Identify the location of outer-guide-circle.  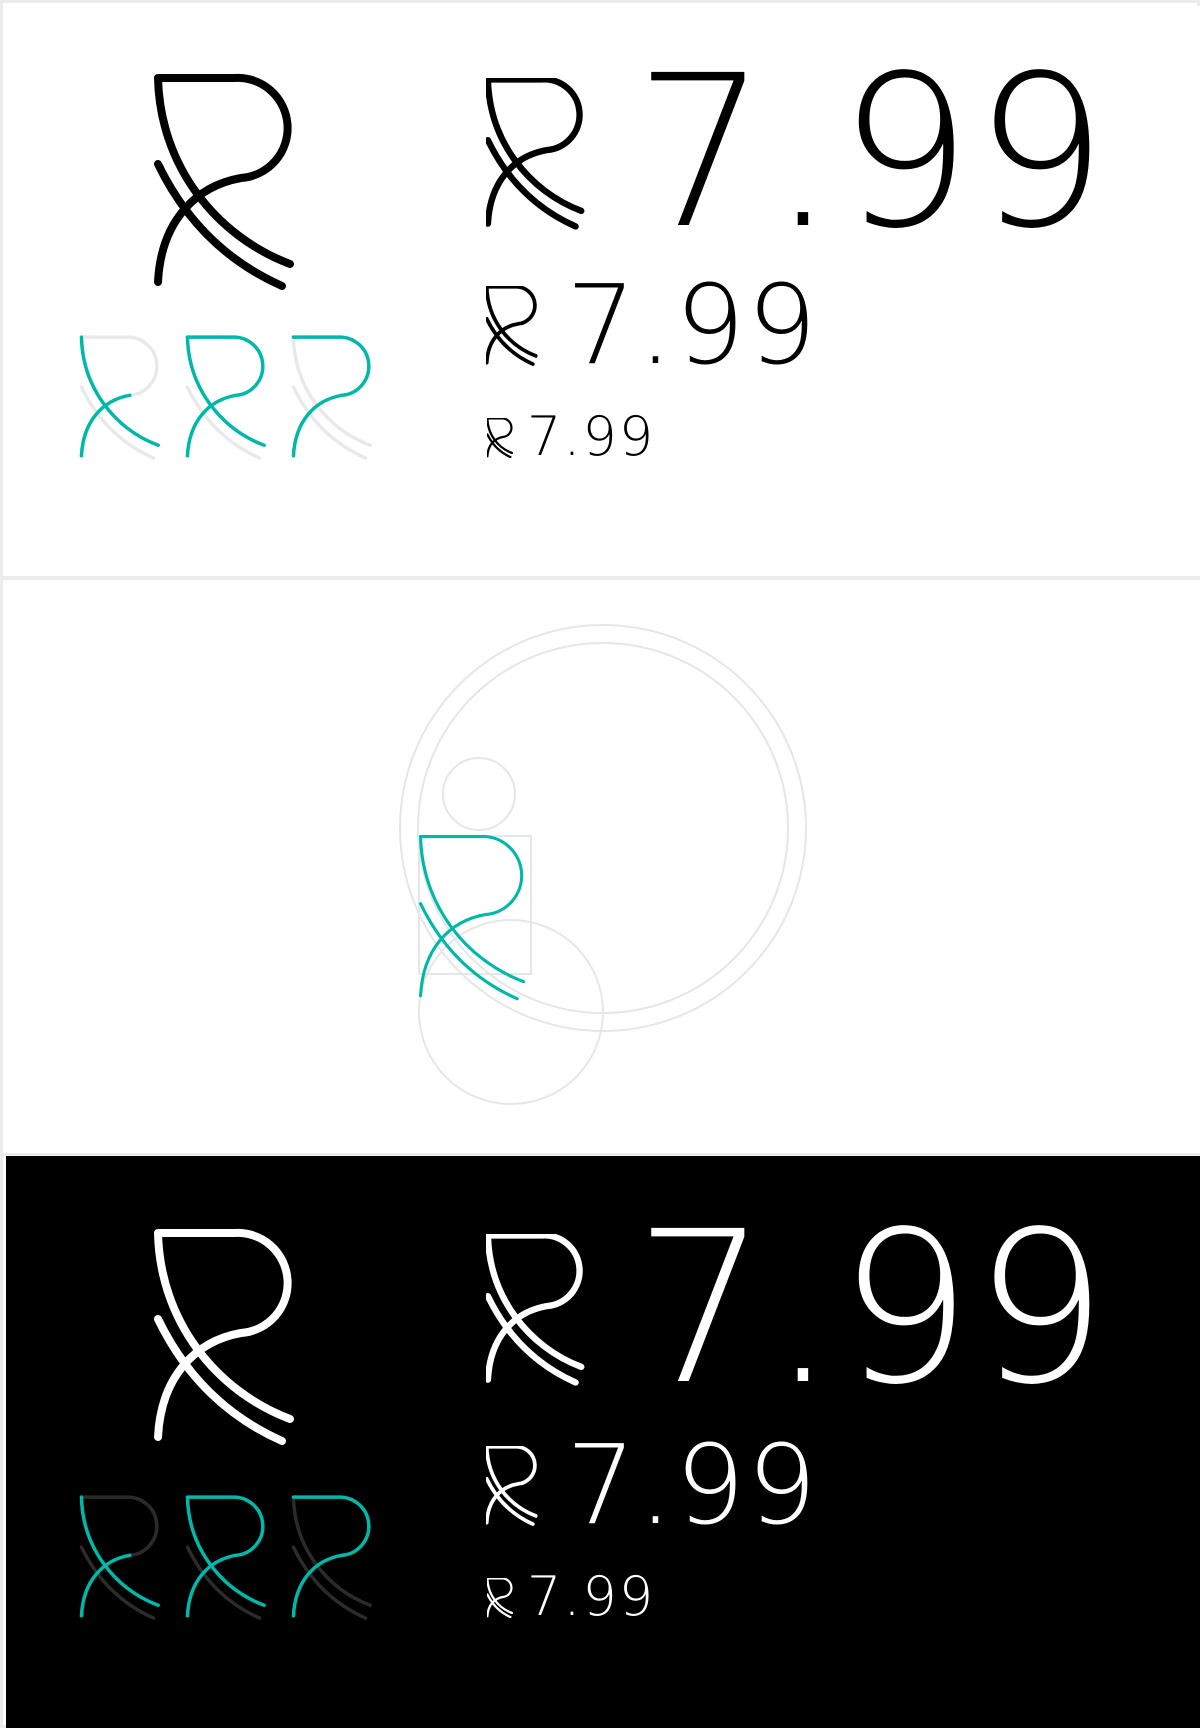
(603, 828).